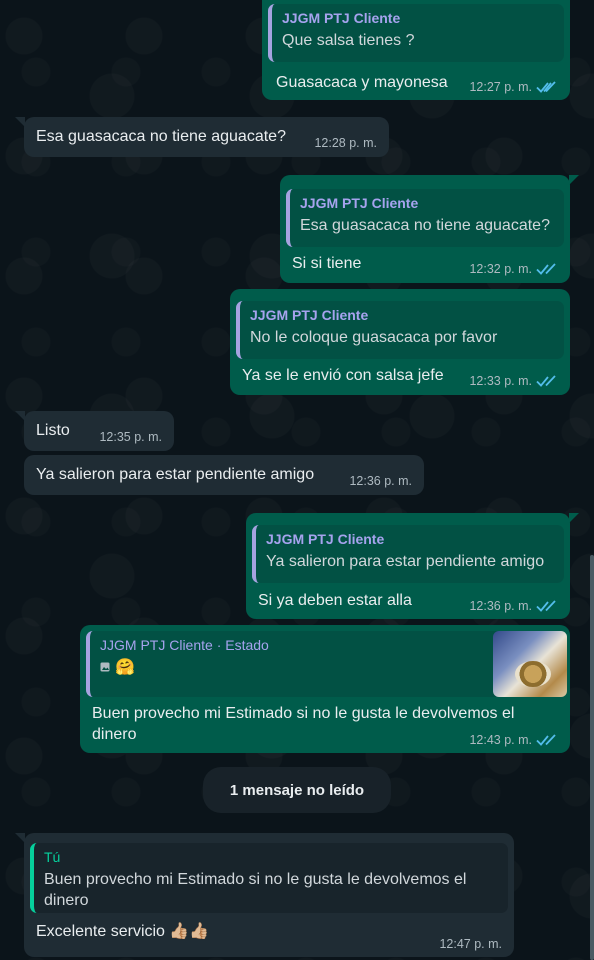  I want to click on message-time: 12:27 p. m., so click(500, 87).